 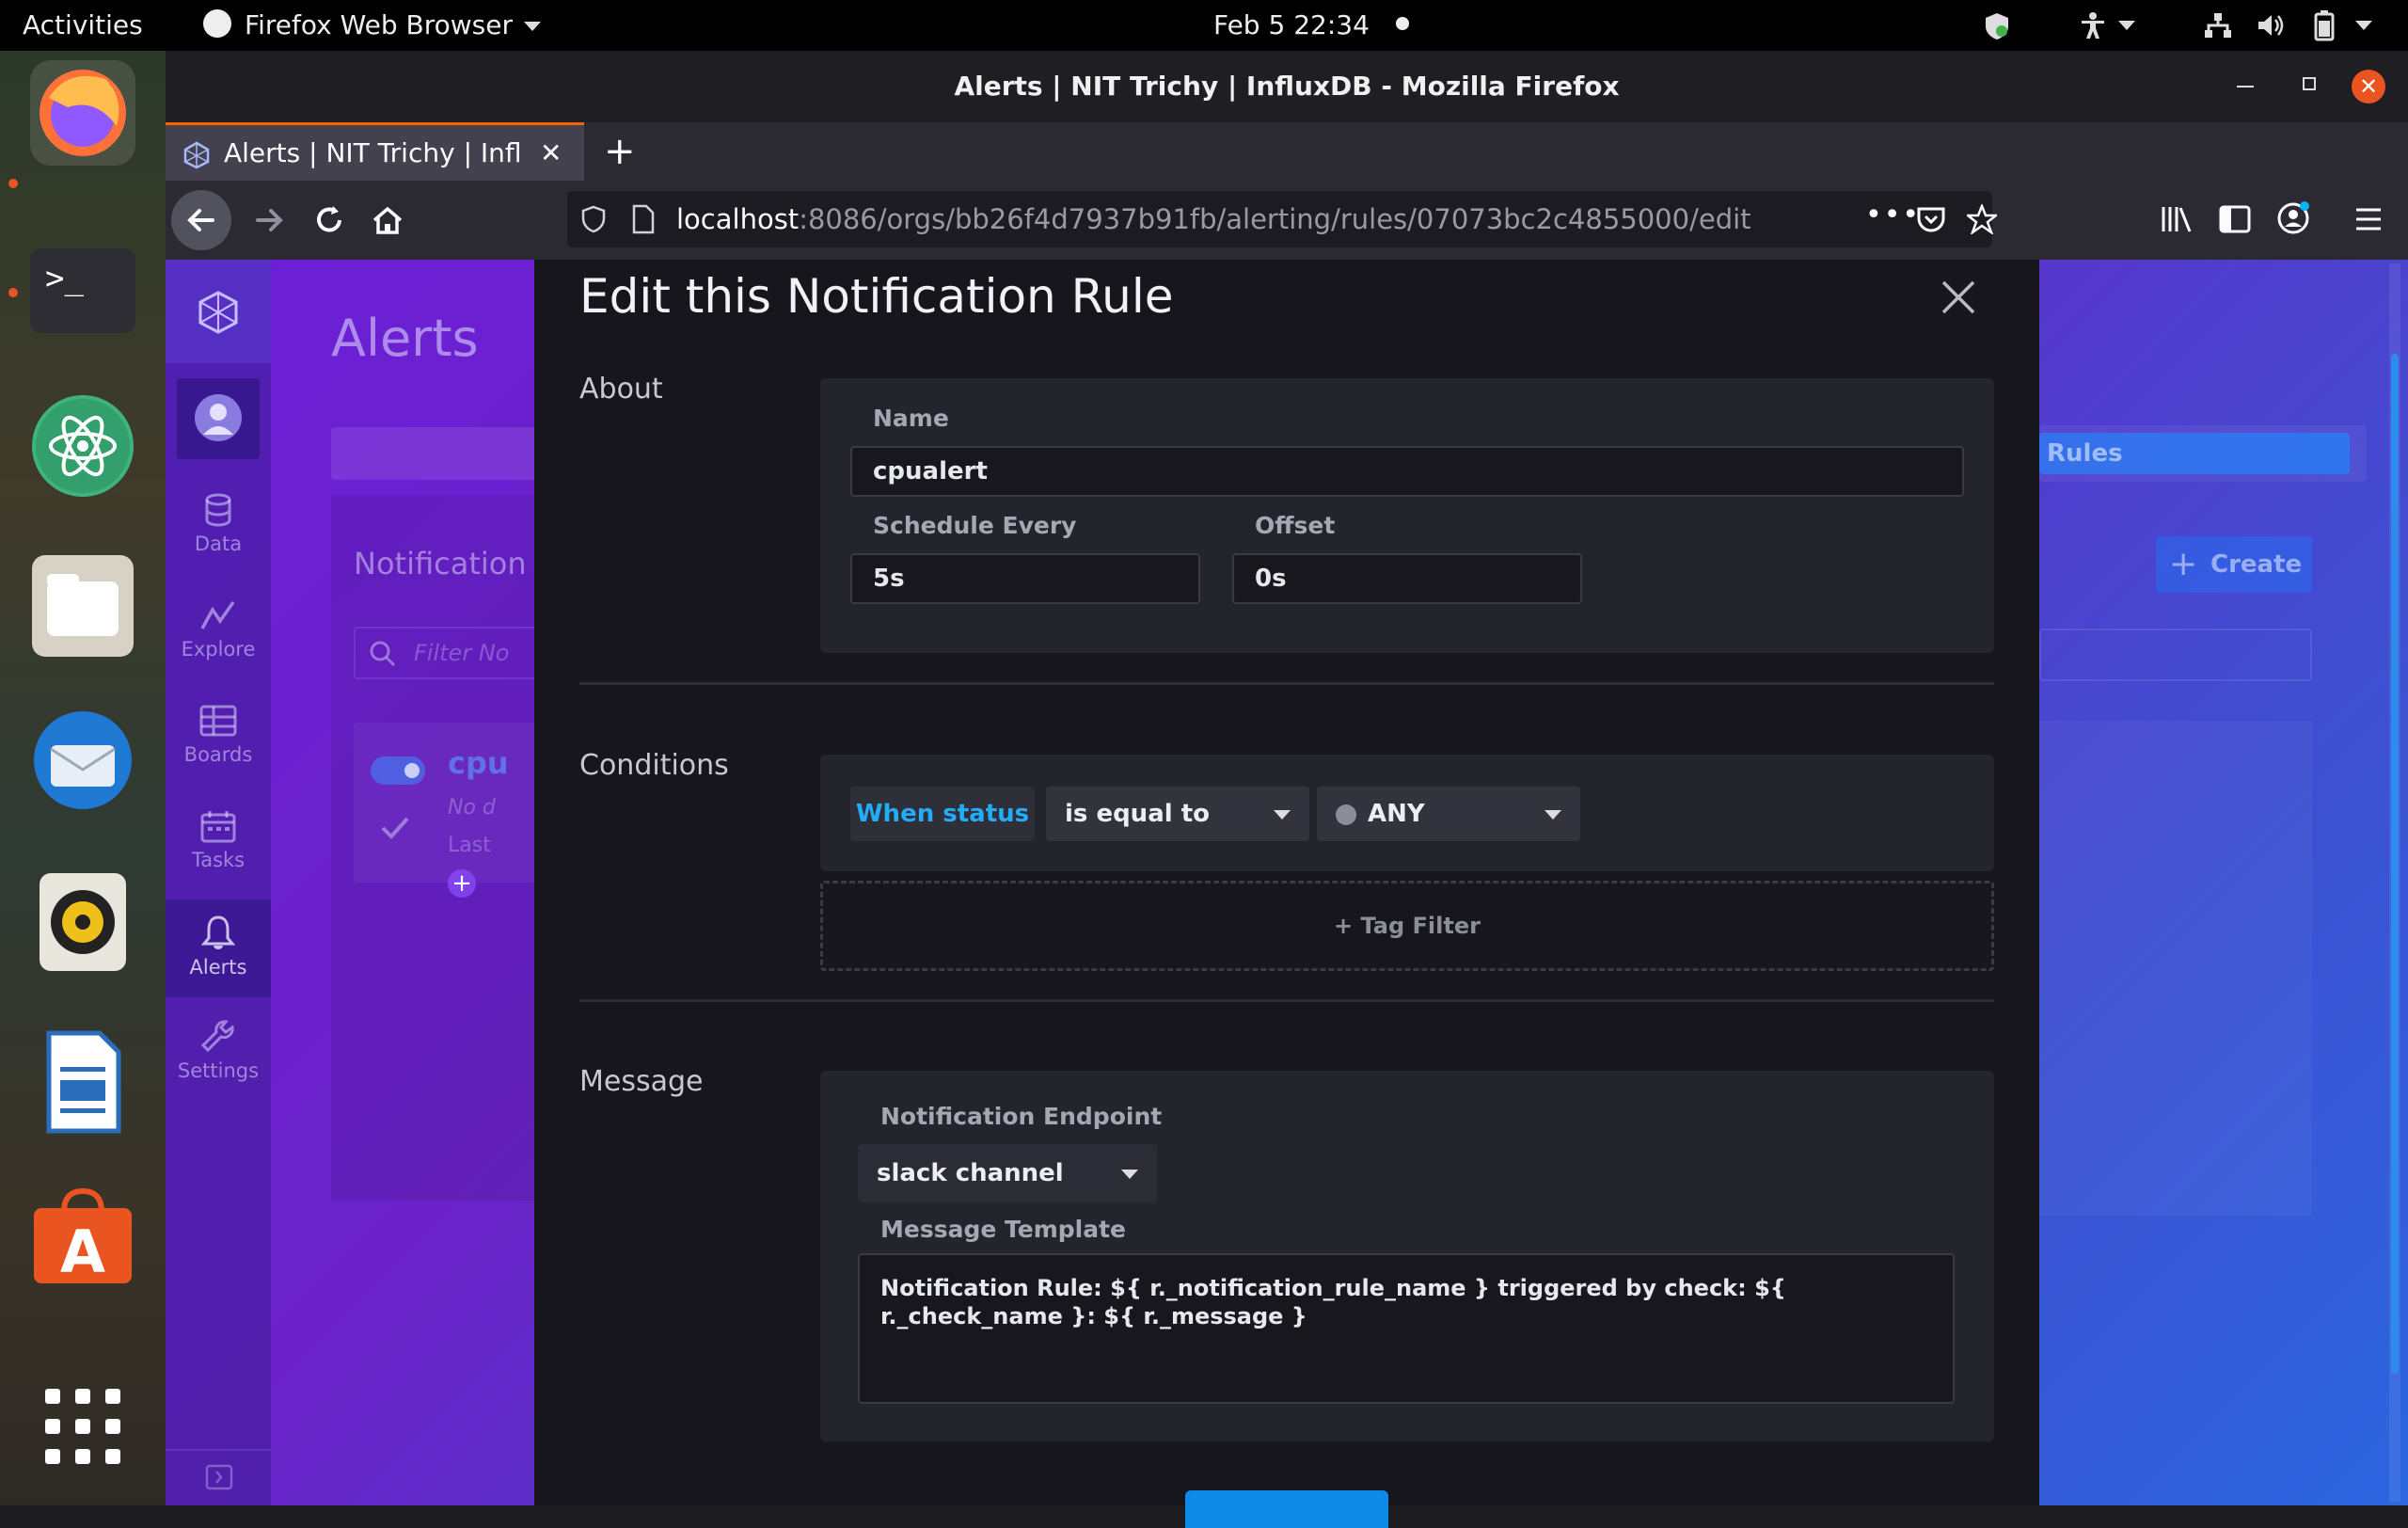 What do you see at coordinates (2368, 86) in the screenshot?
I see `close-window-icon: ✕` at bounding box center [2368, 86].